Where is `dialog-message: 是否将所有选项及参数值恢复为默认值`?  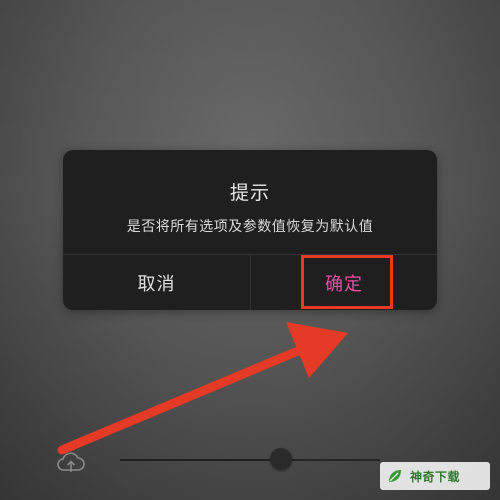
dialog-message: 是否将所有选项及参数值恢复为默认值 is located at coordinates (250, 227).